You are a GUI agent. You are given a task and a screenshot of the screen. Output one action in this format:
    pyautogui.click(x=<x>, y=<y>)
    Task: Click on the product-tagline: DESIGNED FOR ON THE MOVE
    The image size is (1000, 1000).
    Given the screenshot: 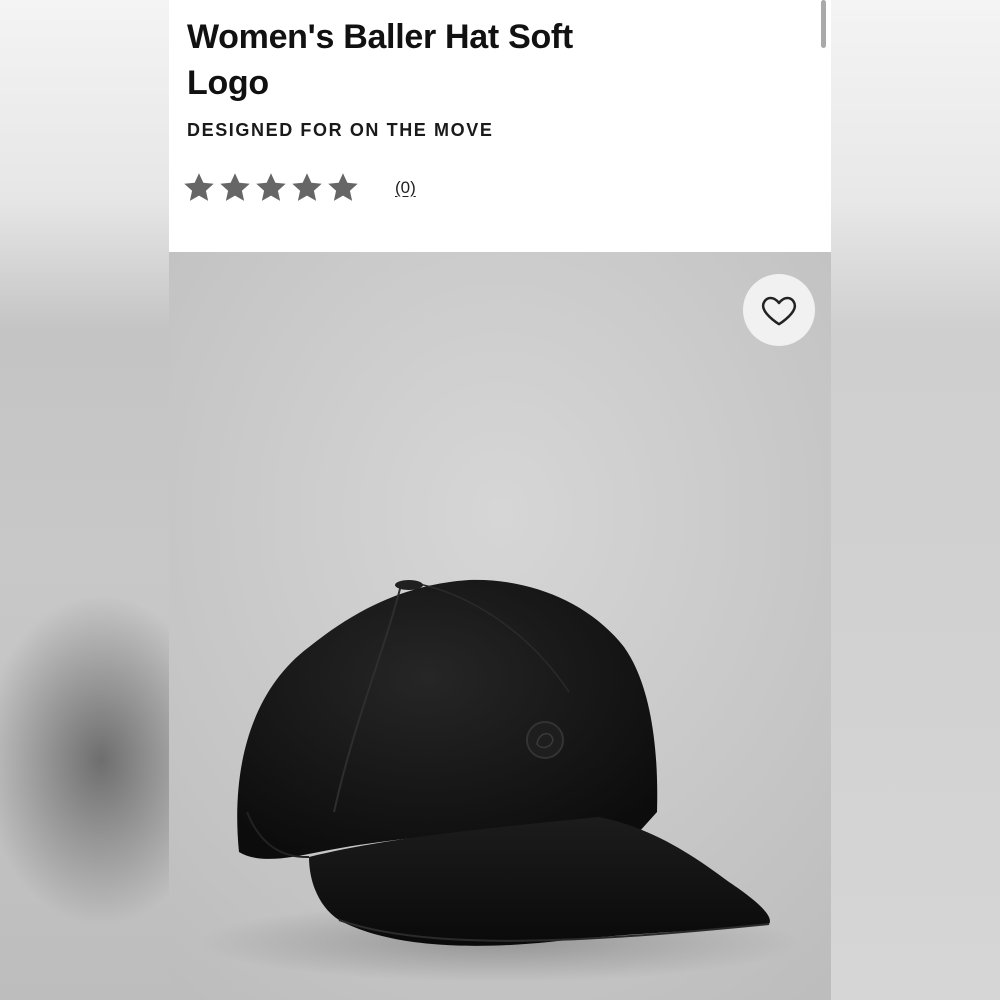 What is the action you would take?
    pyautogui.click(x=340, y=130)
    